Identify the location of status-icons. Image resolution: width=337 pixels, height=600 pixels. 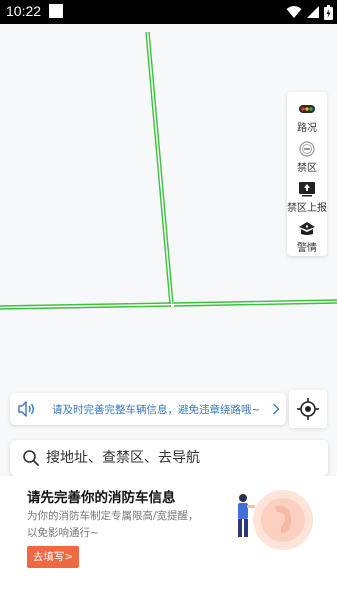
(309, 12).